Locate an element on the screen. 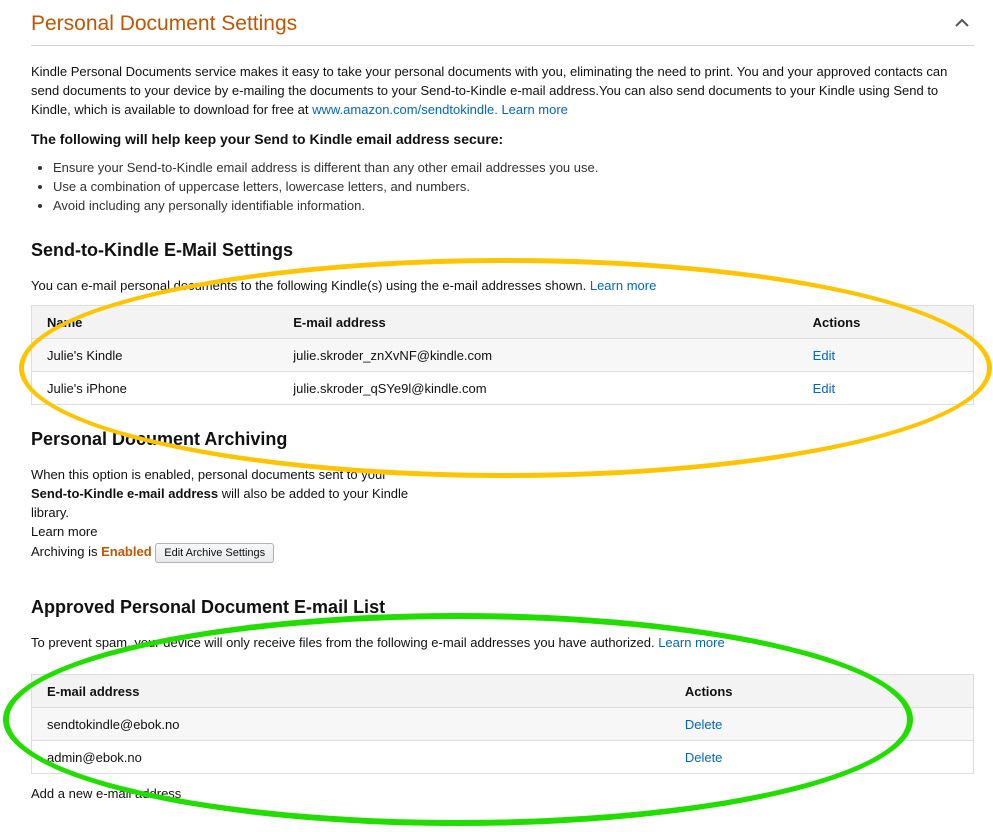 The height and width of the screenshot is (832, 993). table-row: admin@ebok.no Delete is located at coordinates (502, 757).